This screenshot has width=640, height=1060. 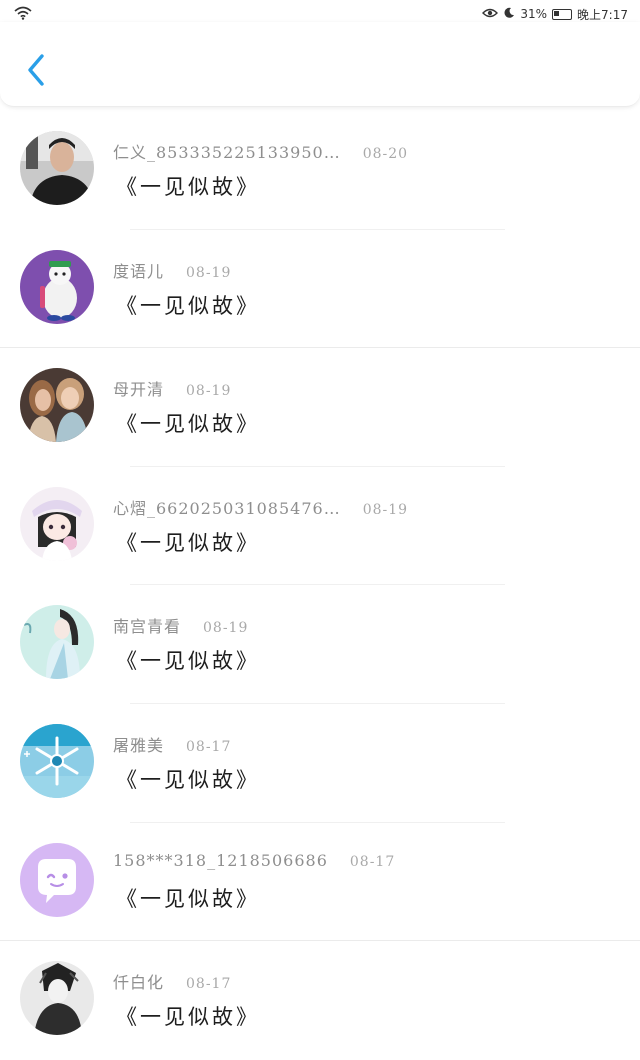 I want to click on comment-meta: 度语儿 08-19, so click(x=172, y=270).